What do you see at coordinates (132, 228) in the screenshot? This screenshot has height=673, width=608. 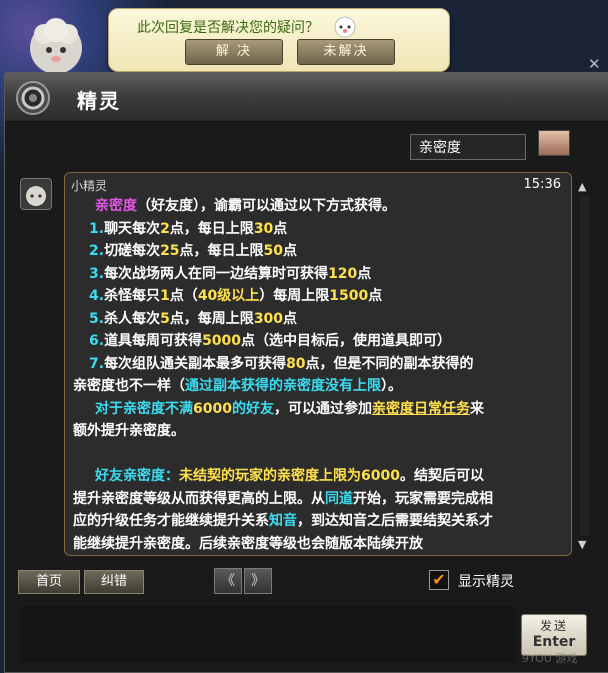 I see `message-segment: 聊天每次` at bounding box center [132, 228].